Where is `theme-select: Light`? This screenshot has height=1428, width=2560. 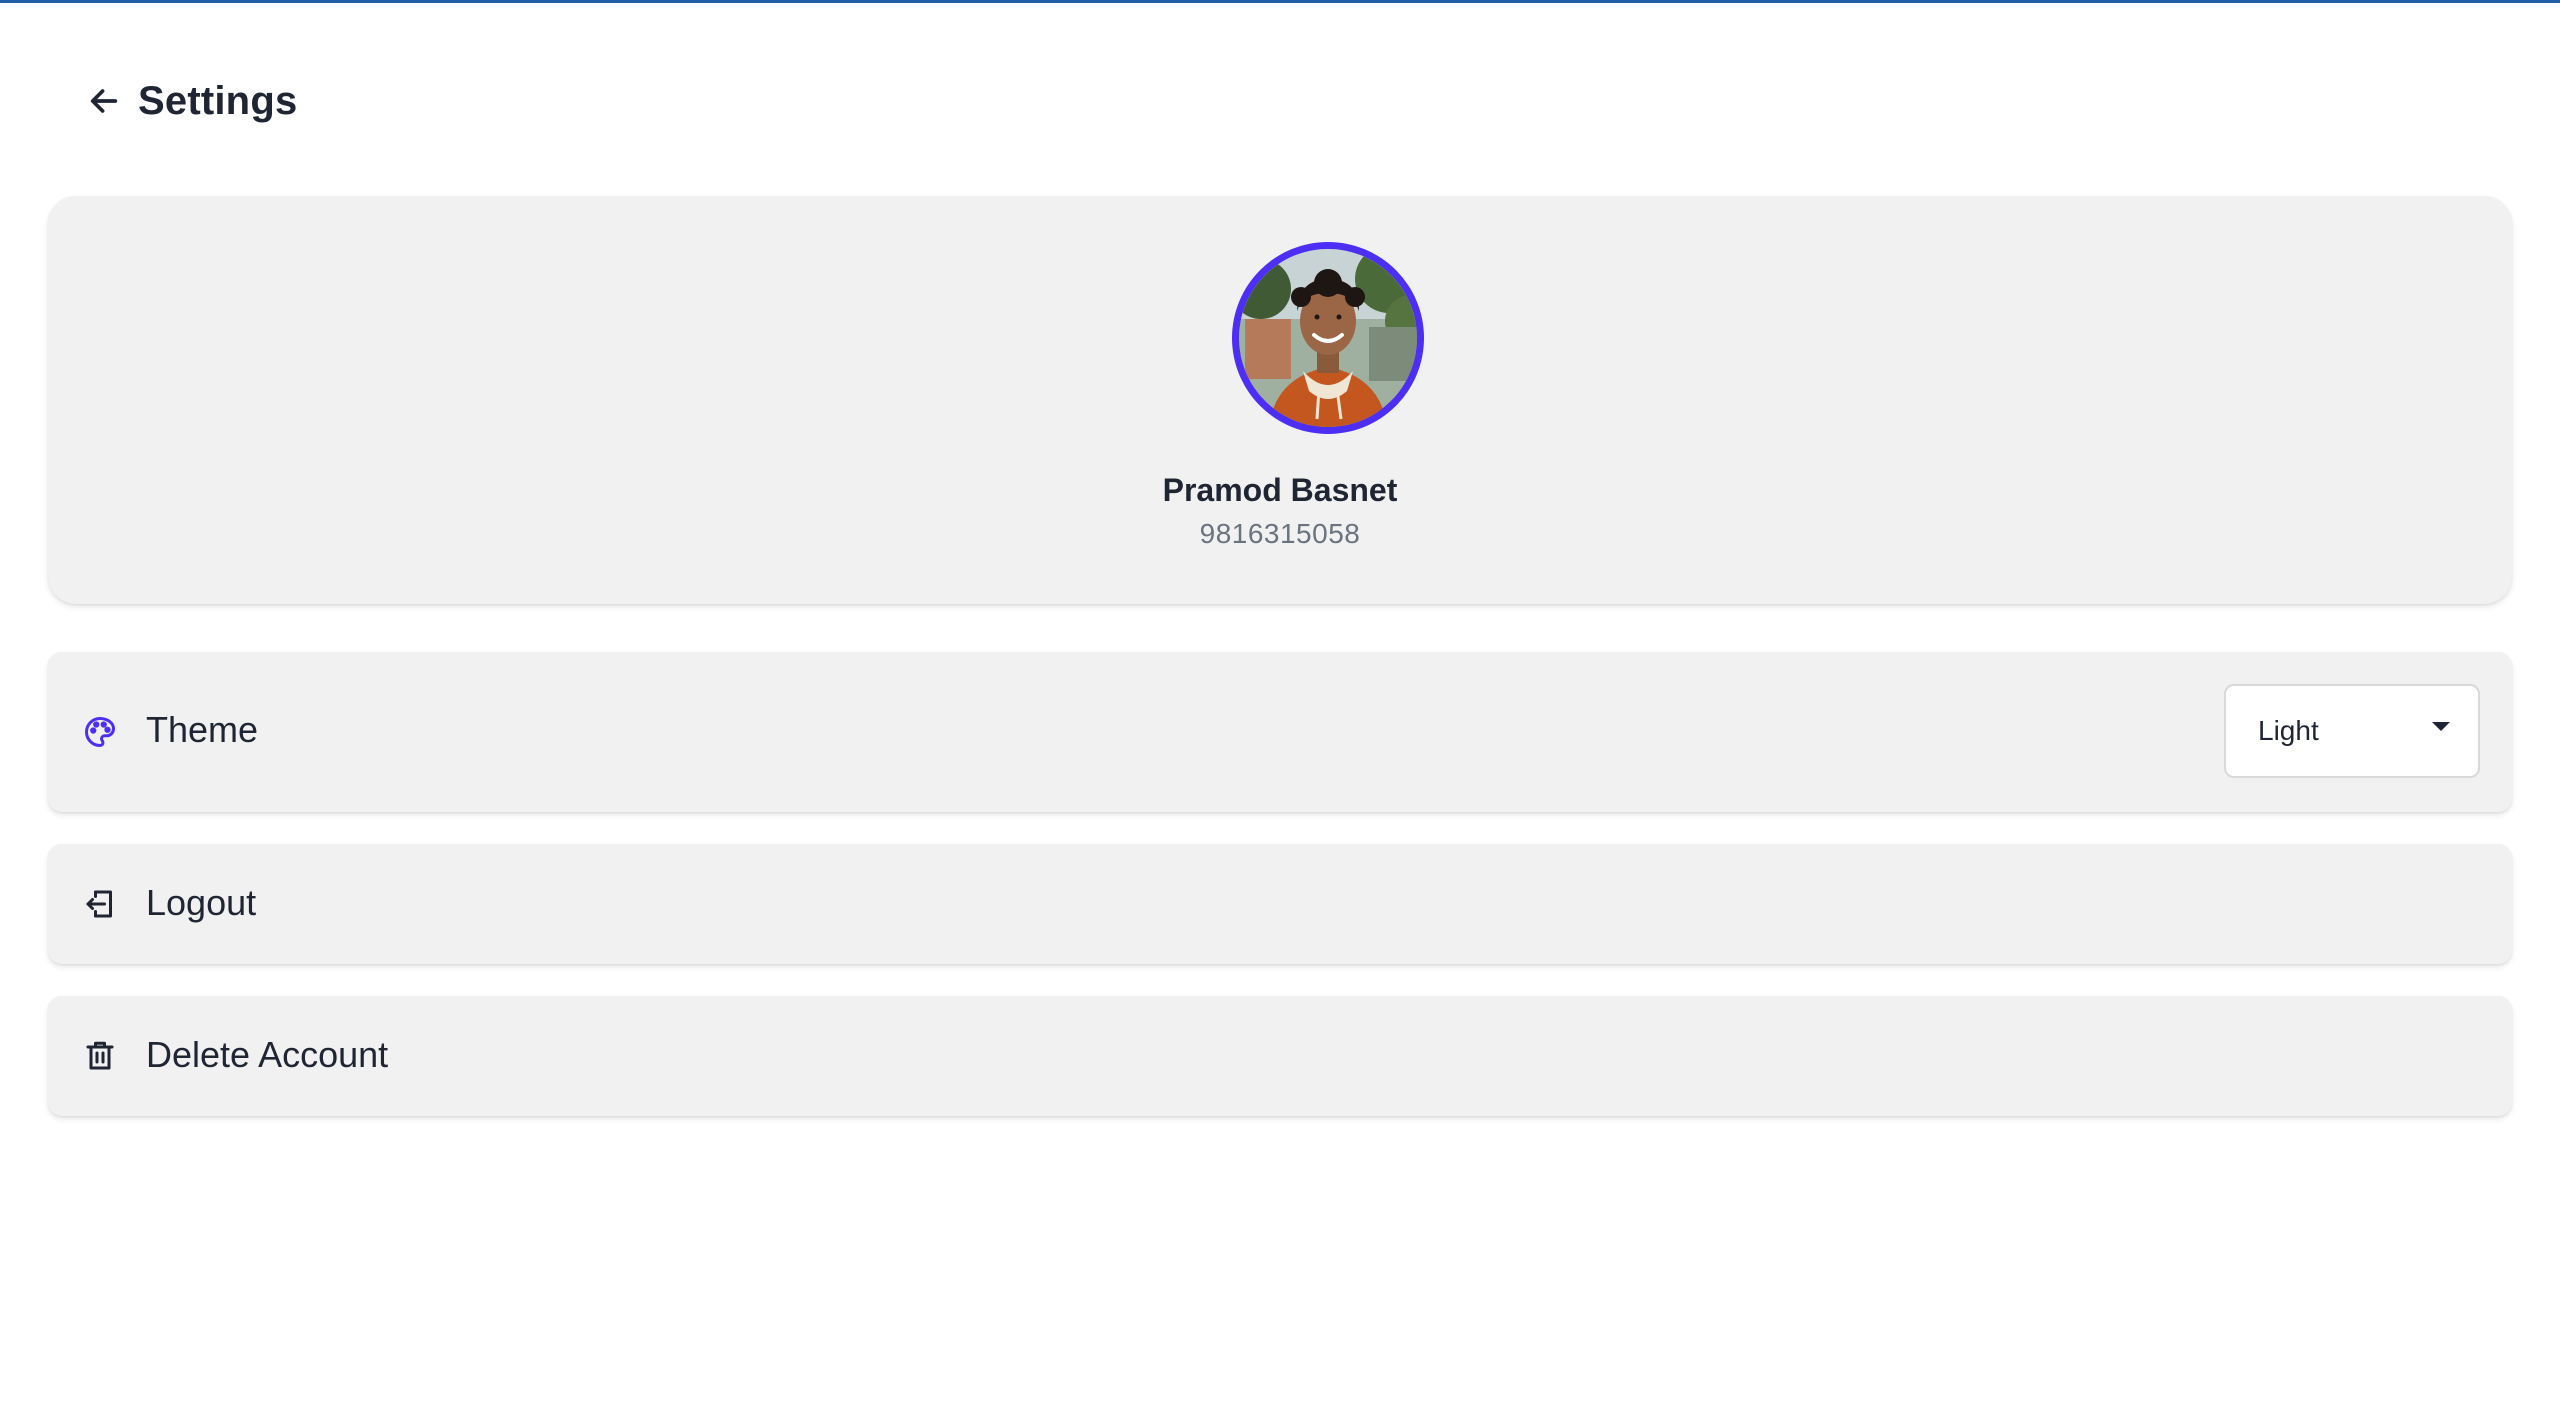
theme-select: Light is located at coordinates (2352, 731).